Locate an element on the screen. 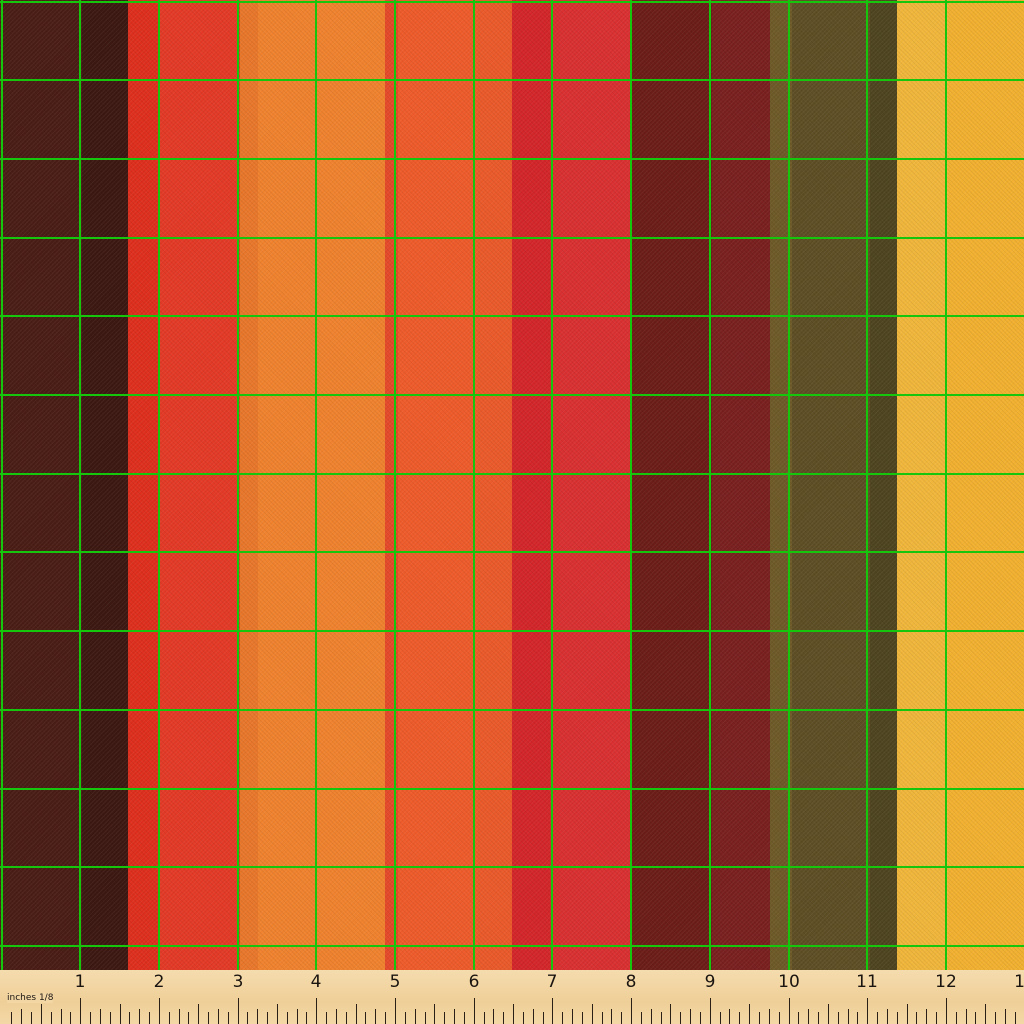 Image resolution: width=1024 pixels, height=1024 pixels. ruler-number: 8 is located at coordinates (631, 982).